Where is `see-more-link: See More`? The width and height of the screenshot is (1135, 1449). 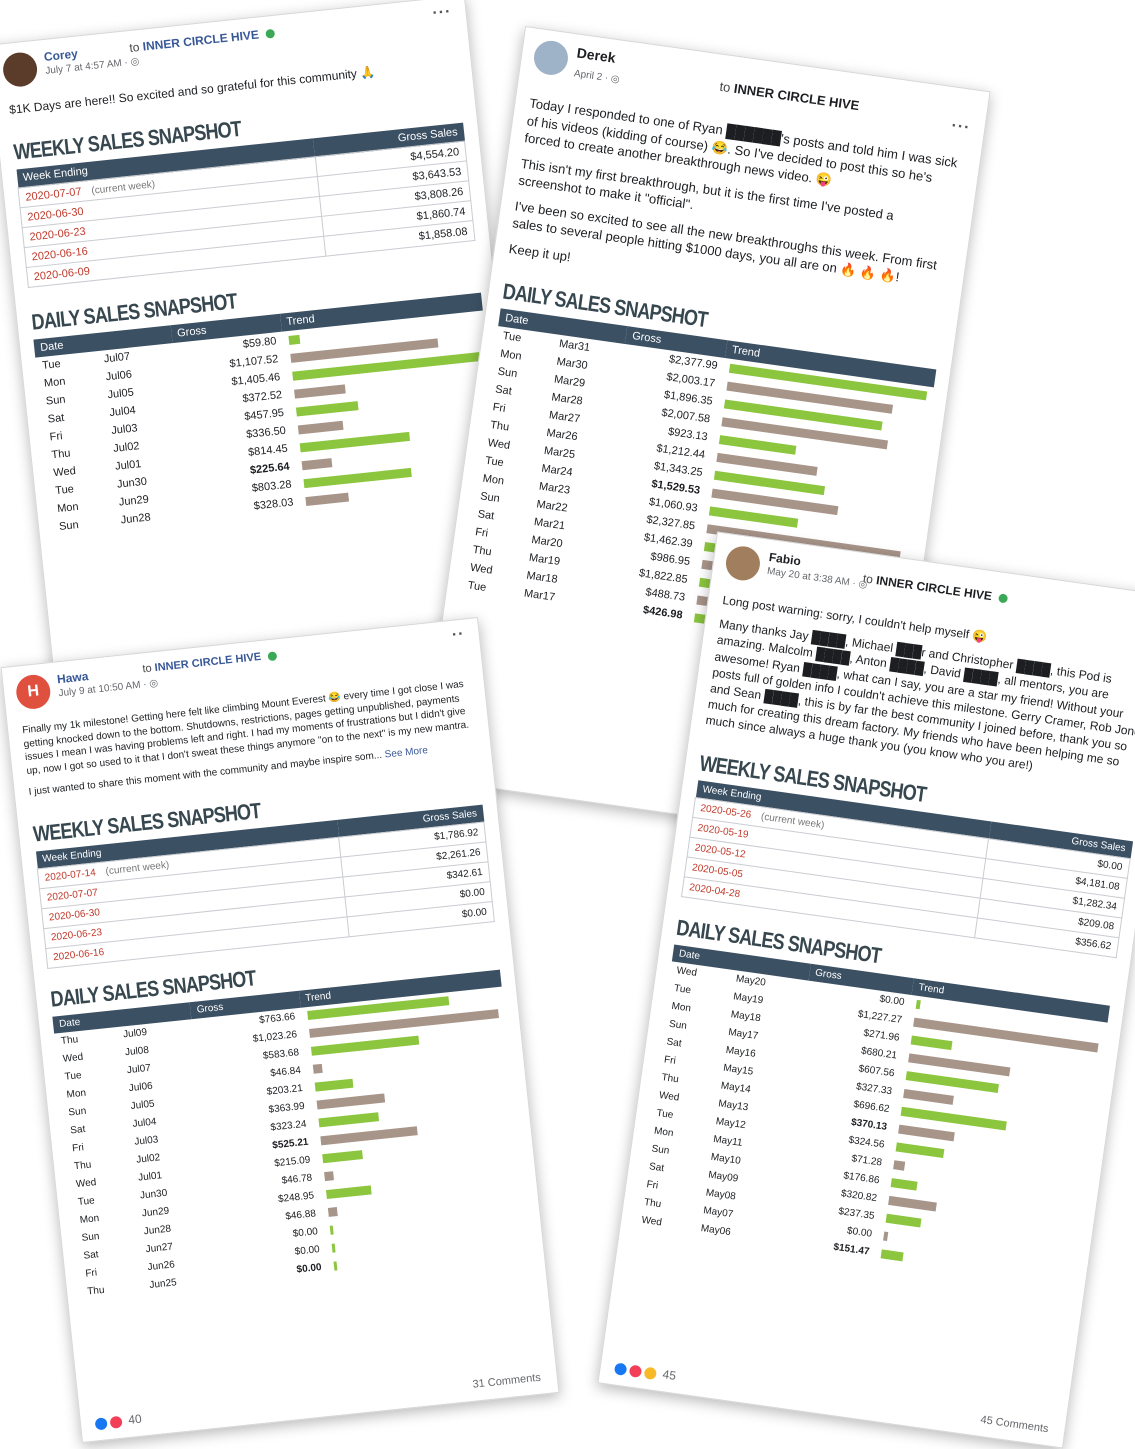 see-more-link: See More is located at coordinates (406, 752).